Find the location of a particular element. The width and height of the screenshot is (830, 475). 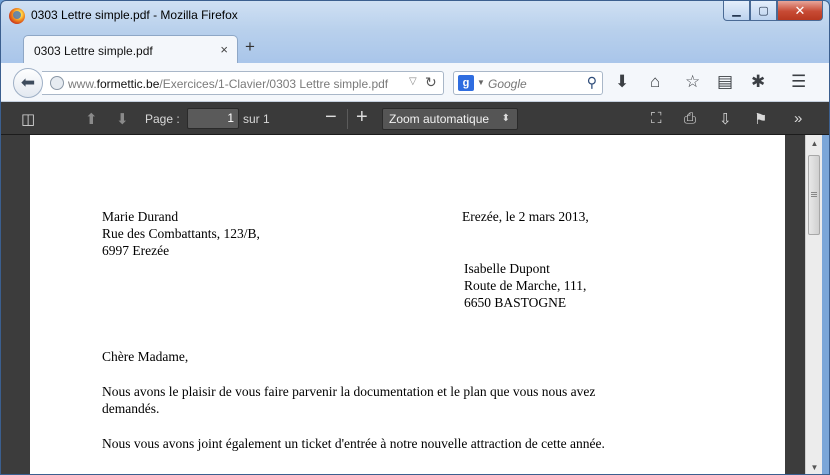

next-page-icon: ⬇ is located at coordinates (122, 119).